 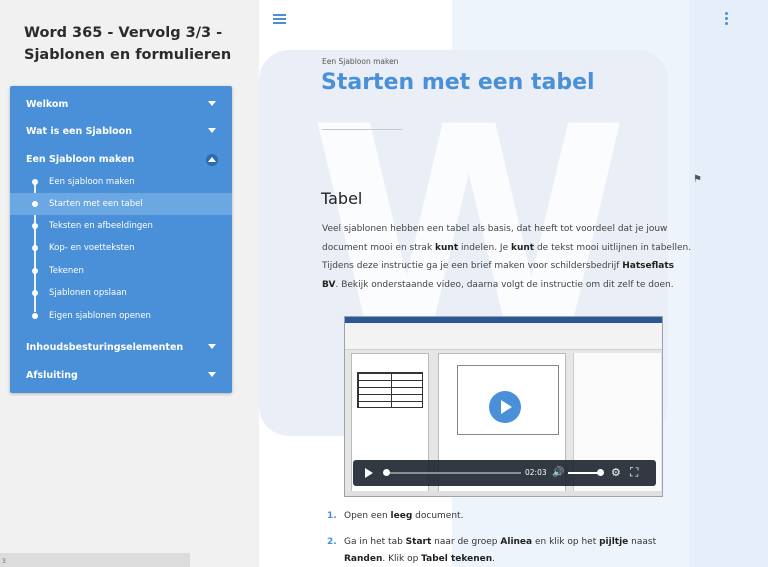 What do you see at coordinates (584, 473) in the screenshot?
I see `volume-slider` at bounding box center [584, 473].